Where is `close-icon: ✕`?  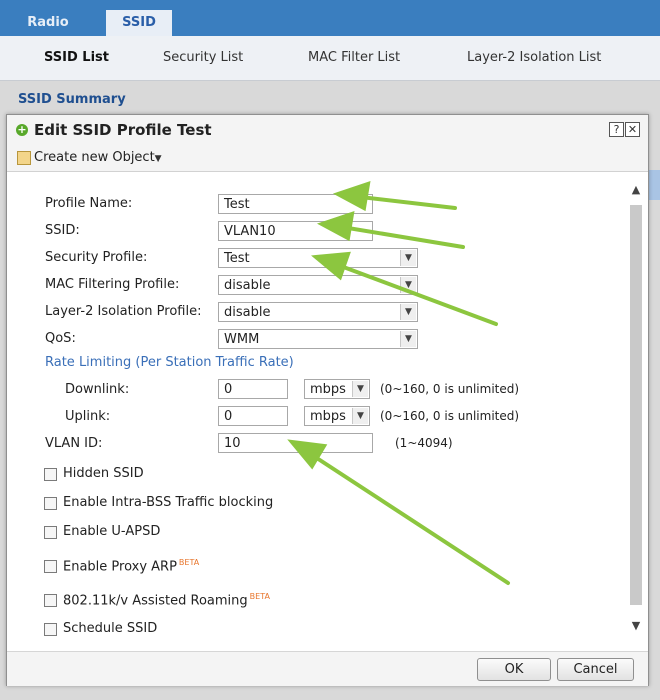
close-icon: ✕ is located at coordinates (632, 129).